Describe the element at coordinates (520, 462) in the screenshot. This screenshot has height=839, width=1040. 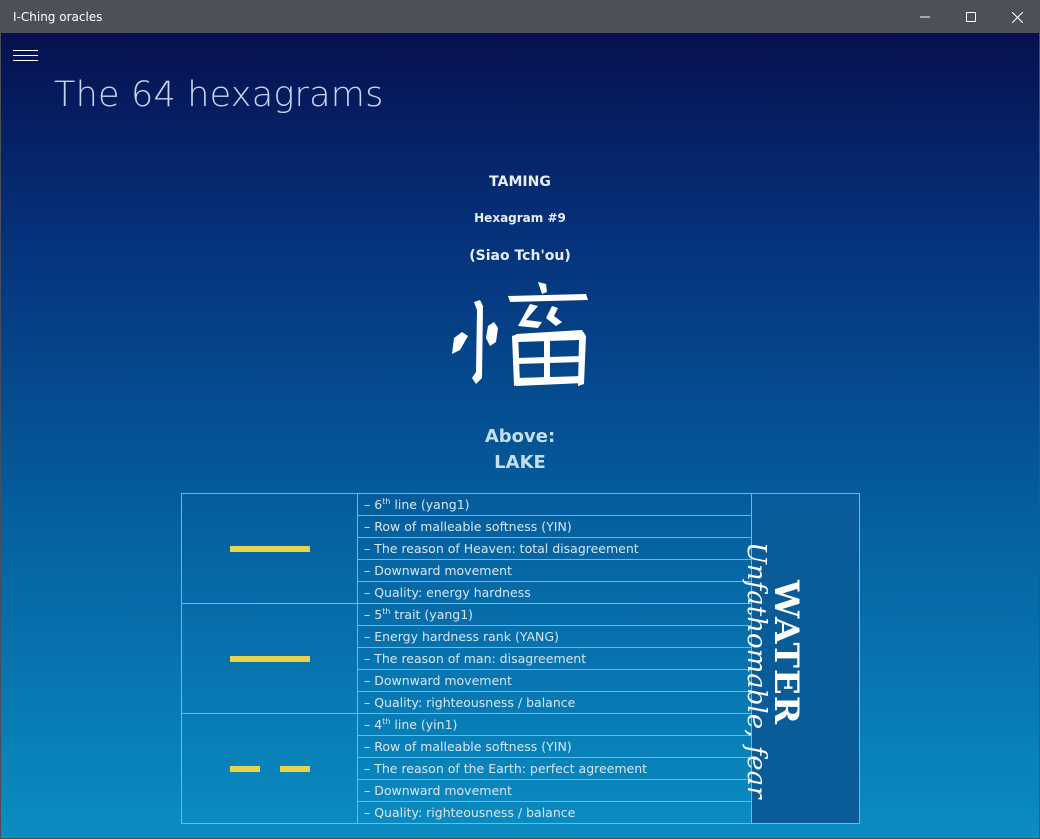
I see `above-value: LAKE` at that location.